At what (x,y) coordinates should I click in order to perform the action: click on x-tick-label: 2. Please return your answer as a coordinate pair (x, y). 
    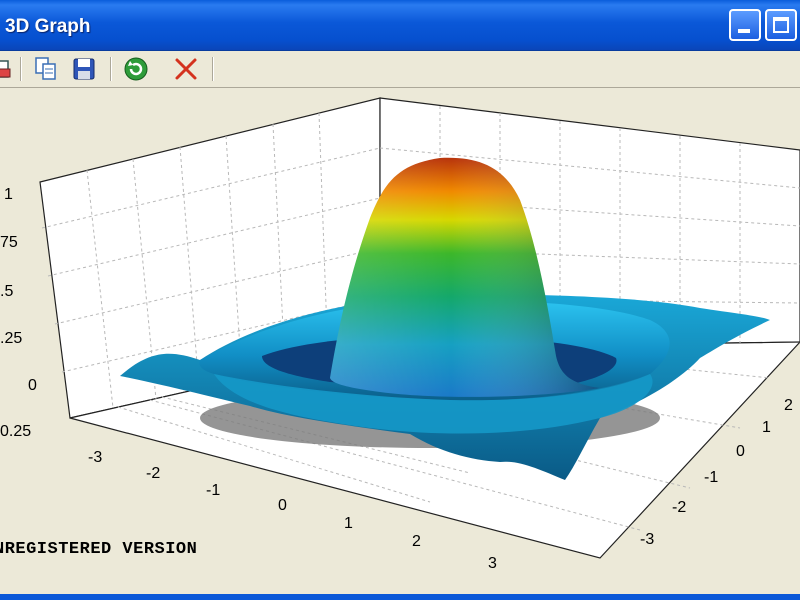
    Looking at the image, I should click on (416, 541).